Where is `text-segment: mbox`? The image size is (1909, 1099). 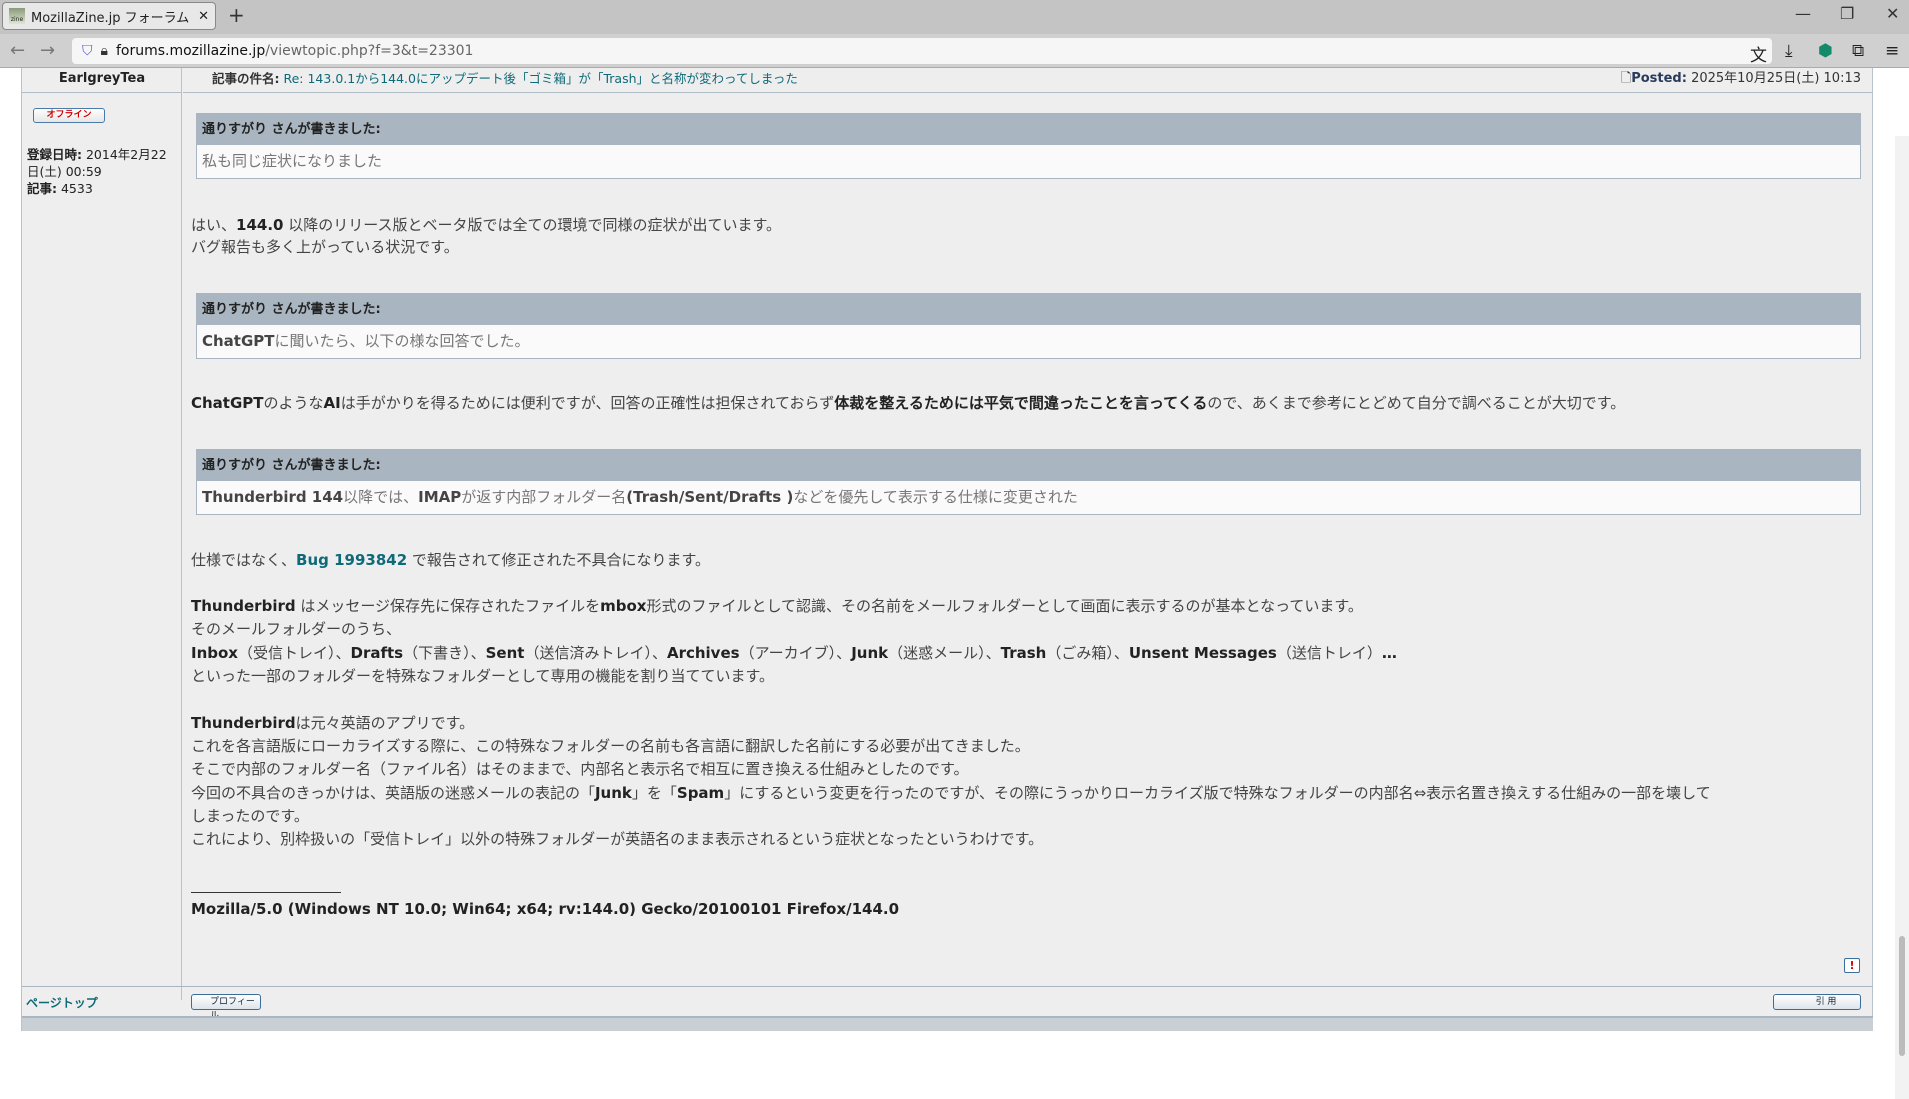 text-segment: mbox is located at coordinates (623, 606).